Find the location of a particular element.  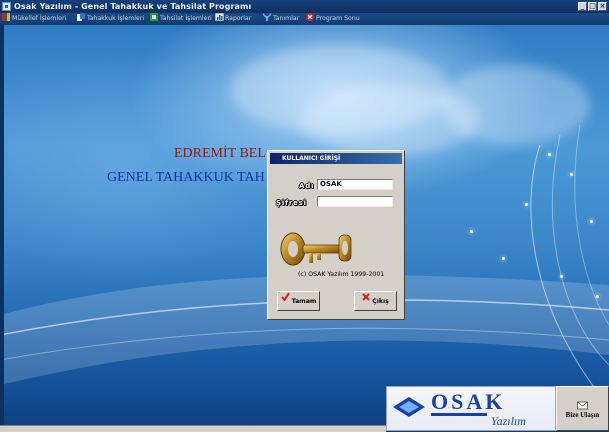

logo-main-text: OSAK is located at coordinates (468, 401).